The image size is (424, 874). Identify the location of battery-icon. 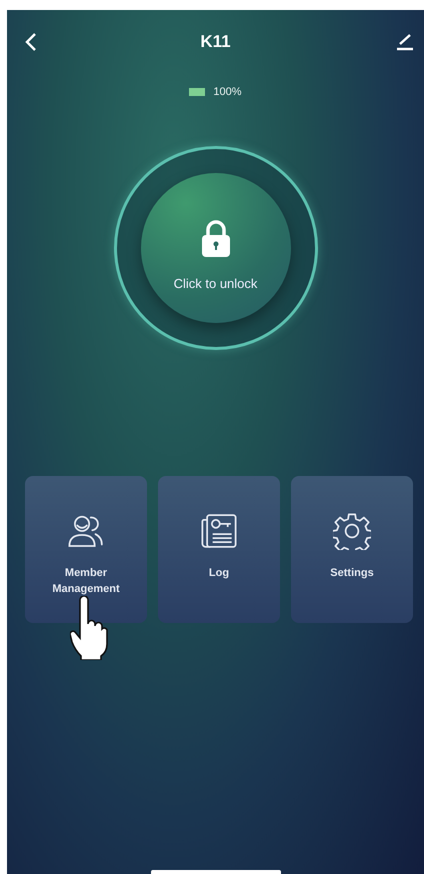
(197, 92).